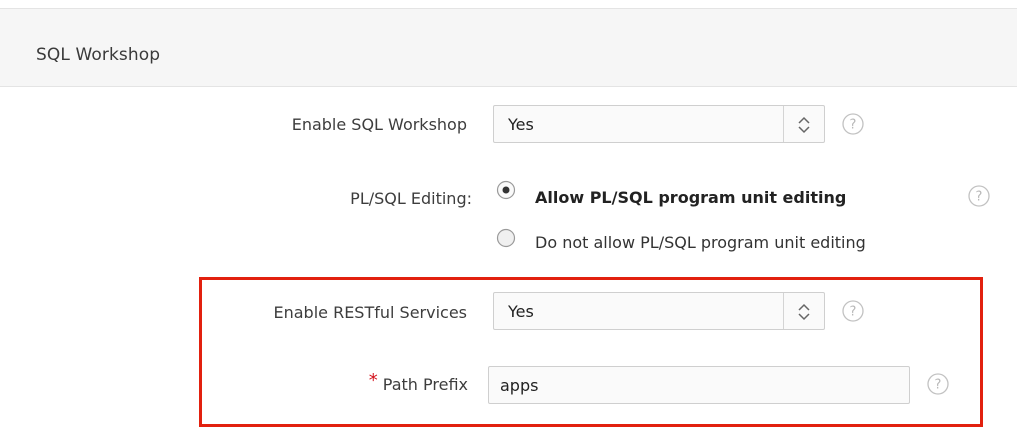 The width and height of the screenshot is (1017, 427). What do you see at coordinates (700, 242) in the screenshot?
I see `disallow-plsql-editing-label: Do not allow PL/SQL program unit editing` at bounding box center [700, 242].